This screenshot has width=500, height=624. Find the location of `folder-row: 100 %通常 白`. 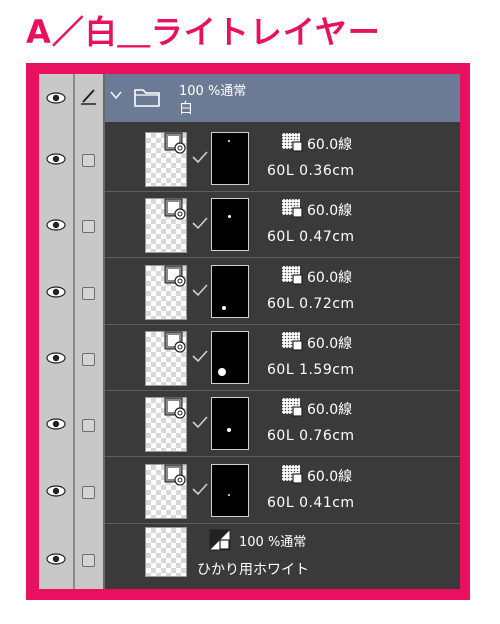

folder-row: 100 %通常 白 is located at coordinates (249, 98).